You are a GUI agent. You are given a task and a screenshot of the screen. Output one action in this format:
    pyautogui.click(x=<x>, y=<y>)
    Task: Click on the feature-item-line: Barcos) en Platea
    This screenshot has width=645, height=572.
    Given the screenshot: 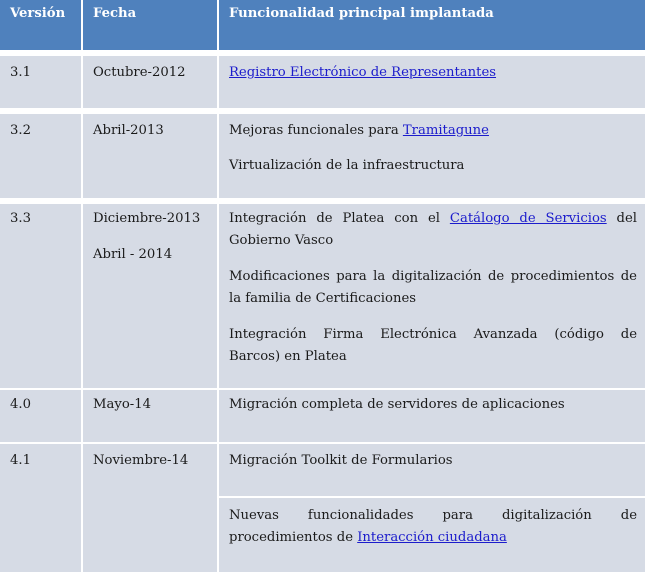 What is the action you would take?
    pyautogui.click(x=288, y=356)
    